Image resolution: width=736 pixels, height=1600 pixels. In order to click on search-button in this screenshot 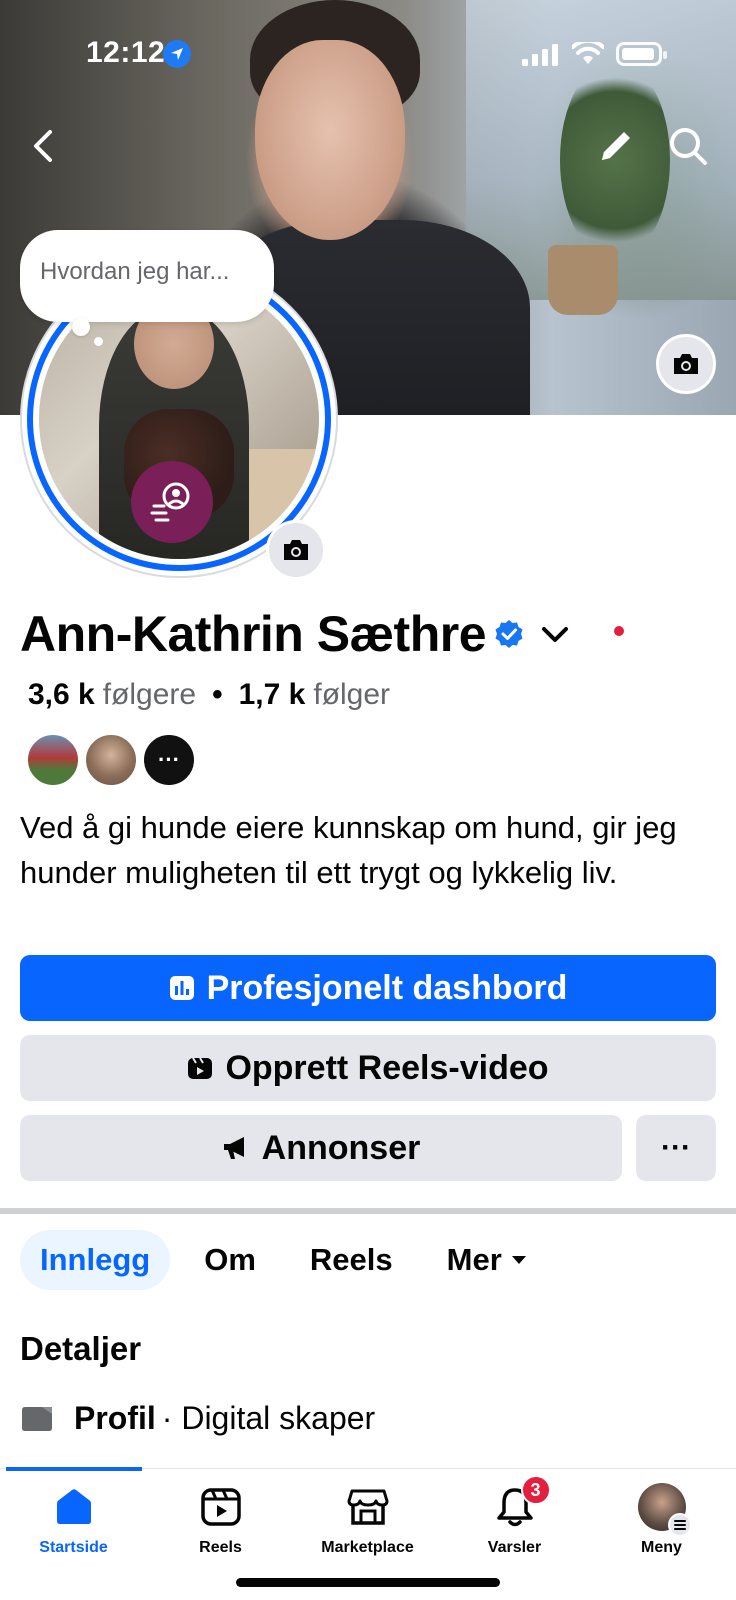, I will do `click(688, 146)`.